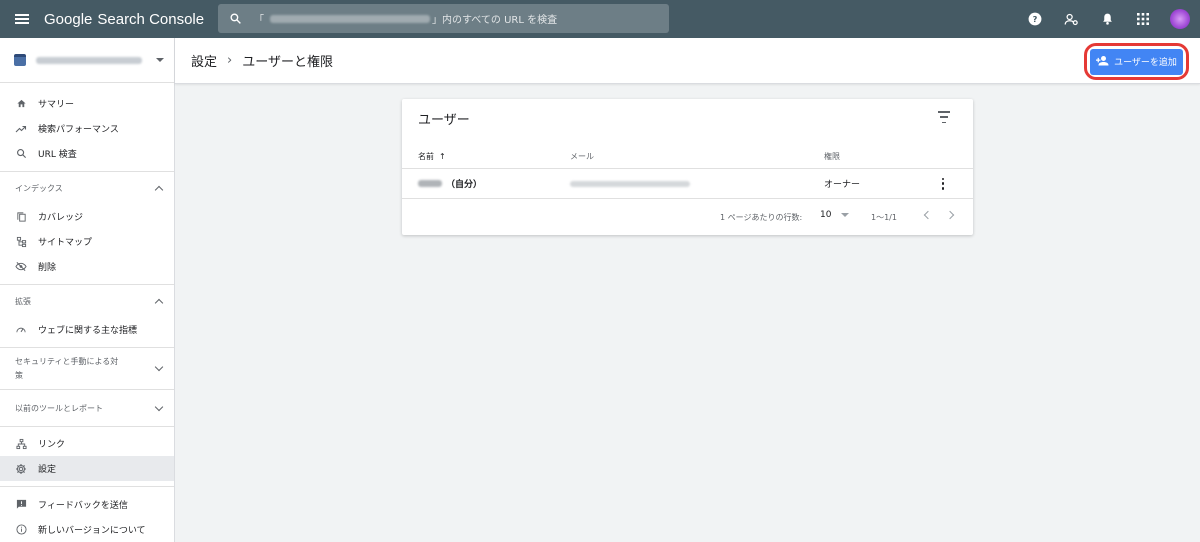 This screenshot has width=1200, height=542. I want to click on table-row: （自分） オーナー, so click(687, 184).